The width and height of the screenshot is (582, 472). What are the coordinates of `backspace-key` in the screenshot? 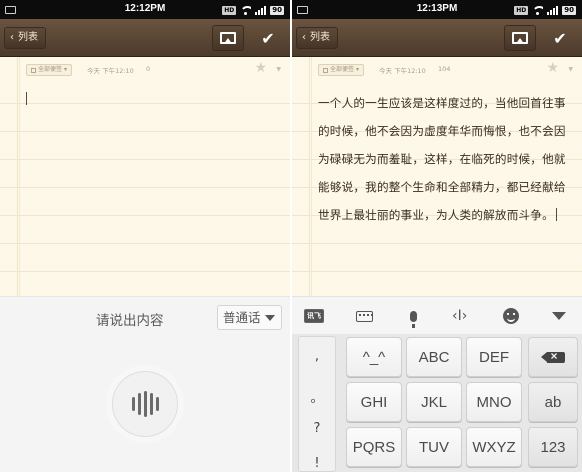 It's located at (553, 357).